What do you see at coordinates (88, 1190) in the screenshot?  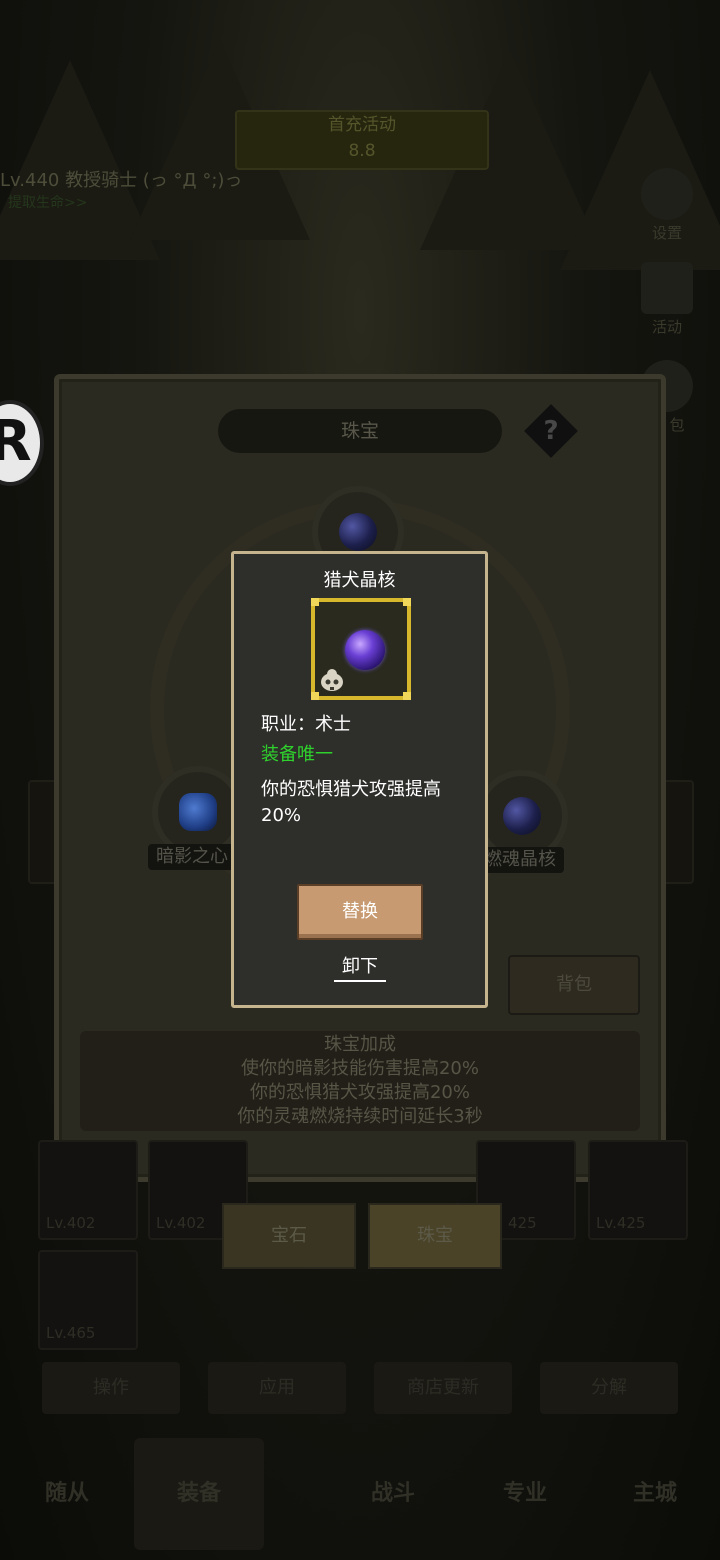 I see `equipment-card: Lv.402` at bounding box center [88, 1190].